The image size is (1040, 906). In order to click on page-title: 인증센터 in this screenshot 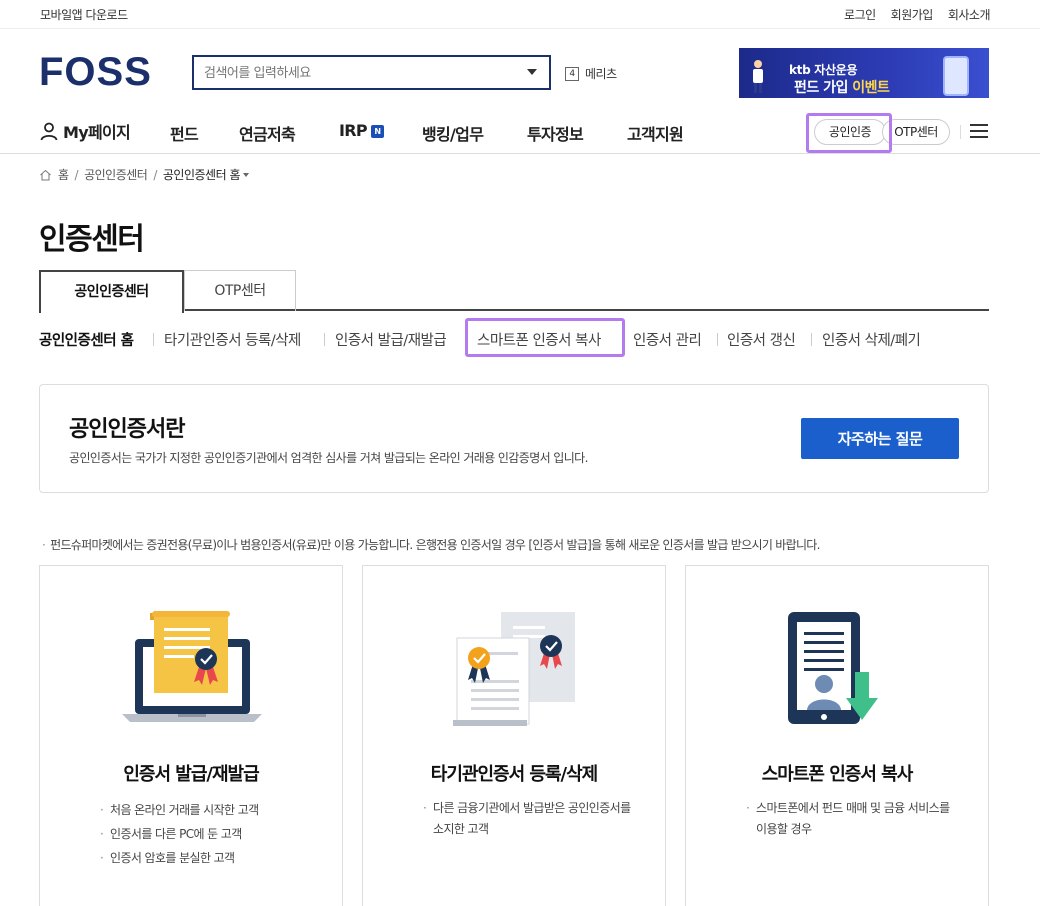, I will do `click(92, 239)`.